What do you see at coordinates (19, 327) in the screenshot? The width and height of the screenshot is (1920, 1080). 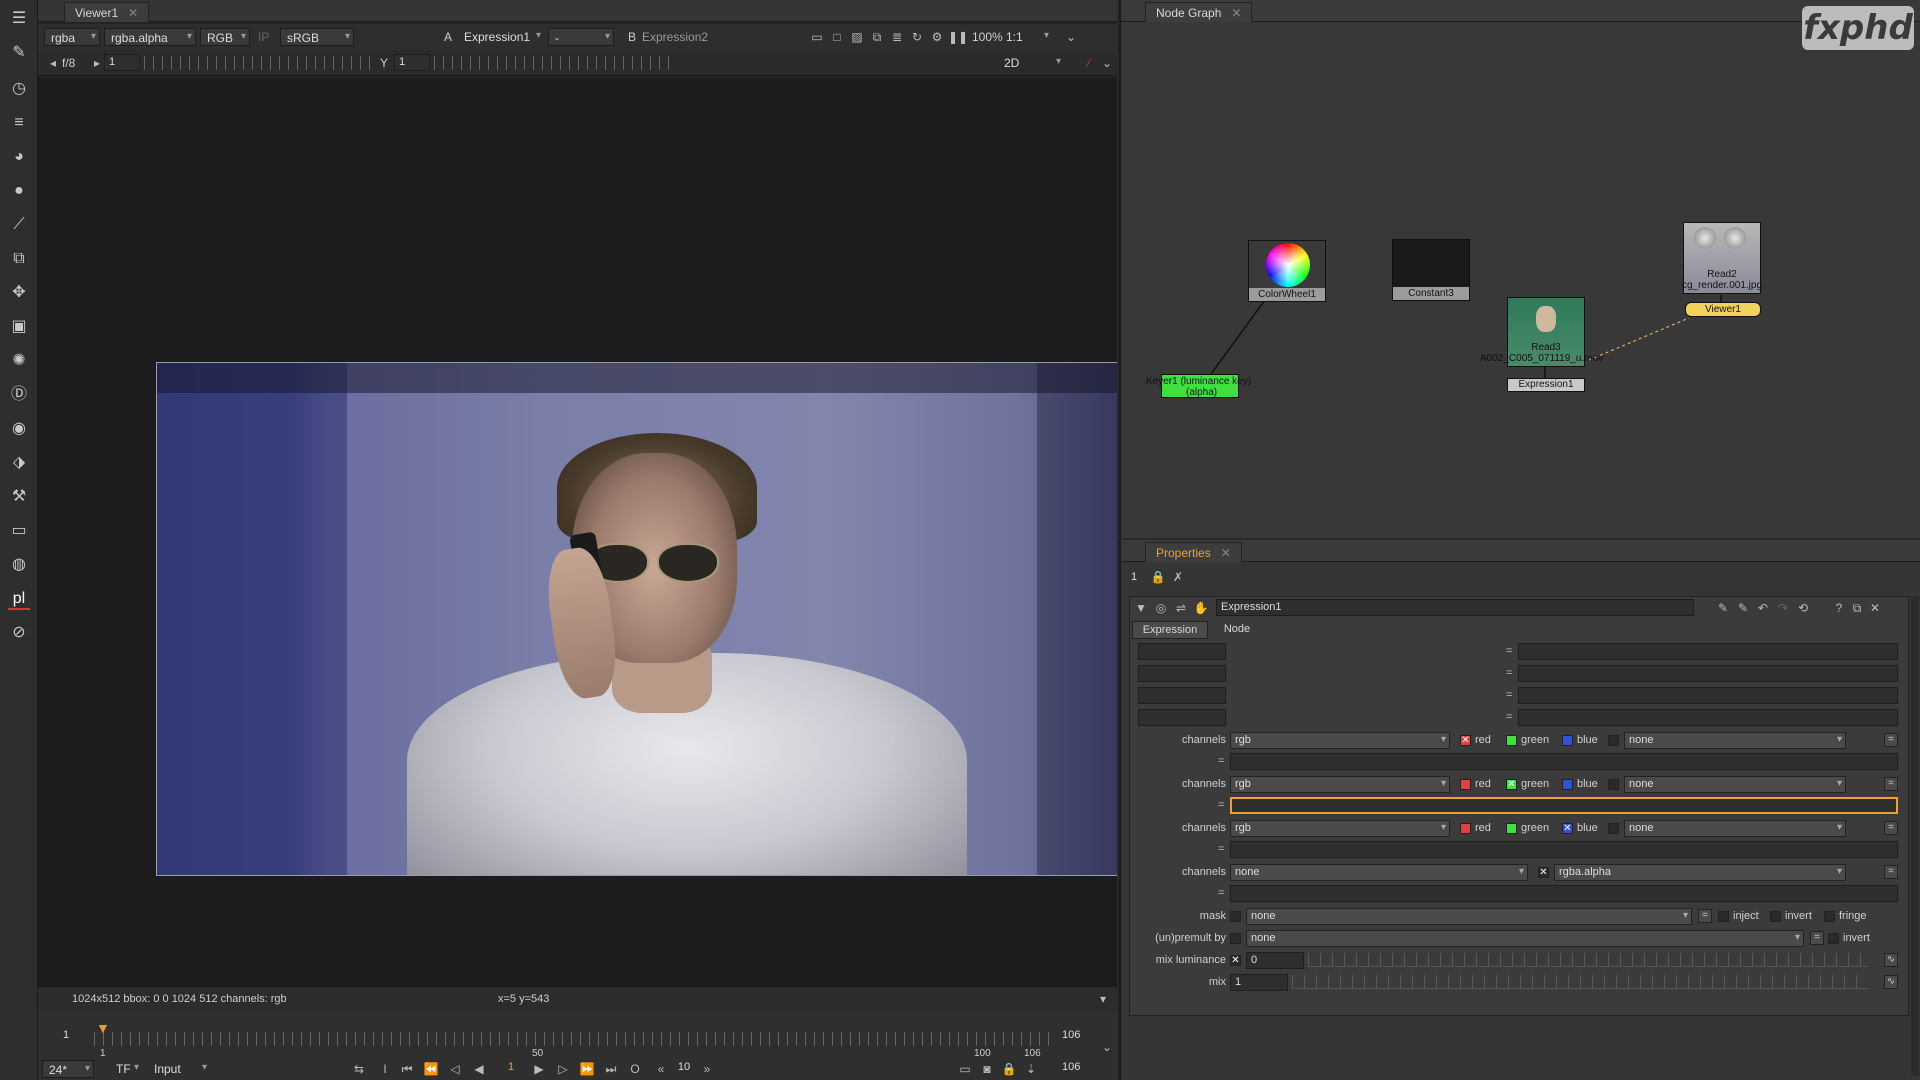 I see `3d-icon: ▣` at bounding box center [19, 327].